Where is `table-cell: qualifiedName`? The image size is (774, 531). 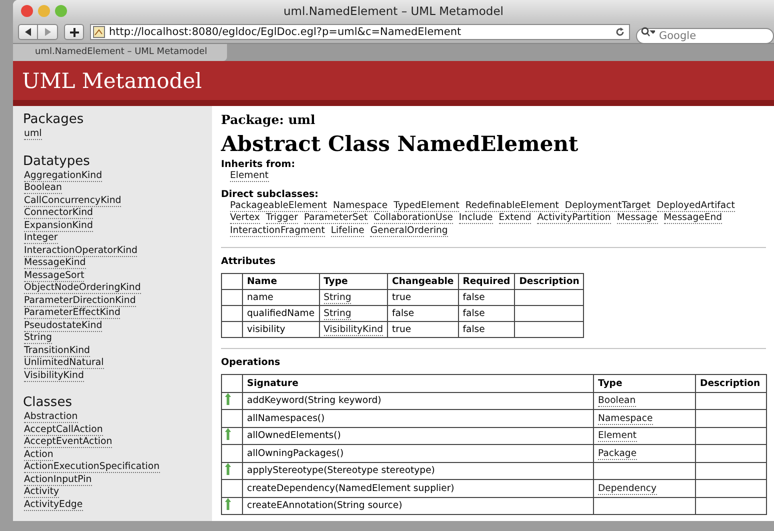 table-cell: qualifiedName is located at coordinates (281, 314).